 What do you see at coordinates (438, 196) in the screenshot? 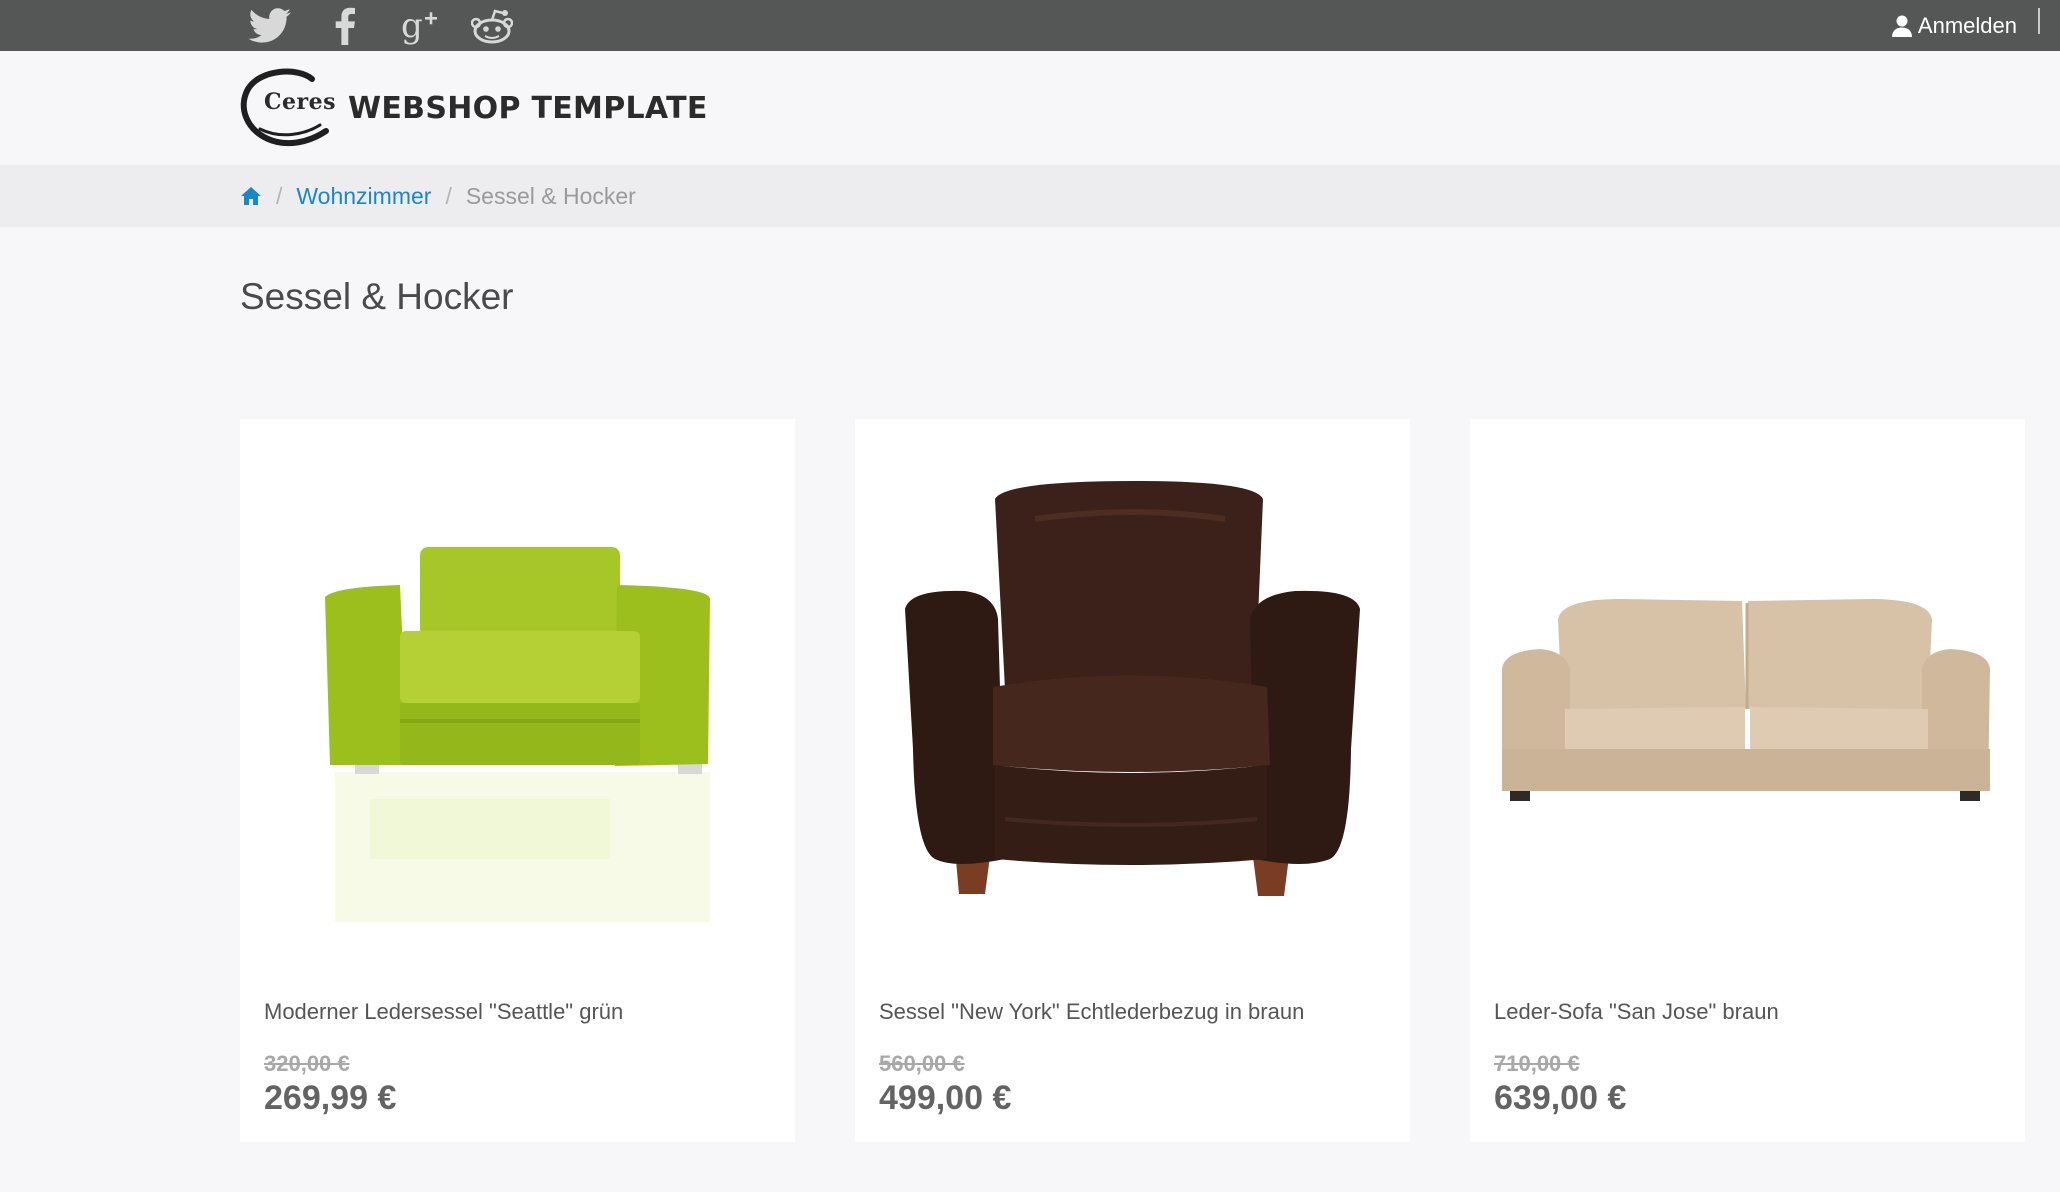
I see `breadcrumb: / Wohnzimmer / Sessel & Hocker` at bounding box center [438, 196].